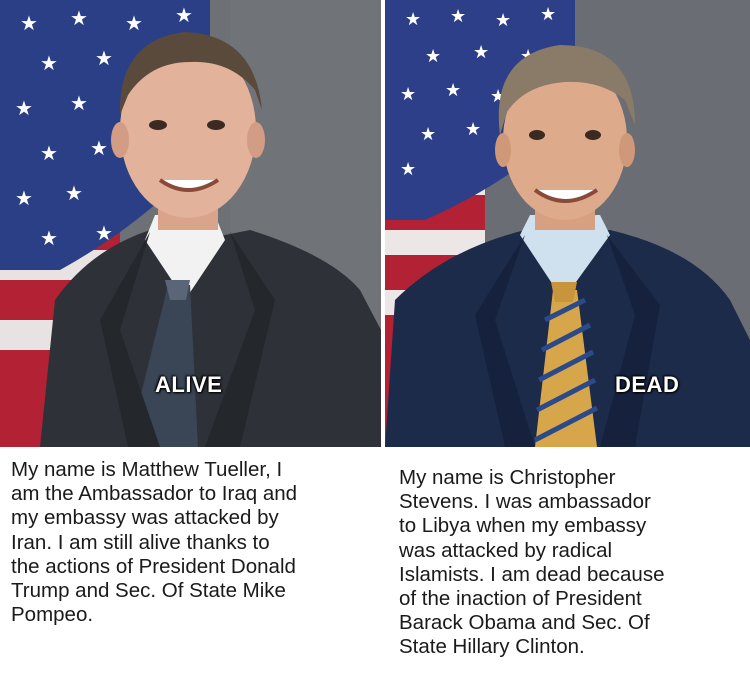  Describe the element at coordinates (147, 469) in the screenshot. I see `left-caption-line: My name is Matthew Tueller, I` at that location.